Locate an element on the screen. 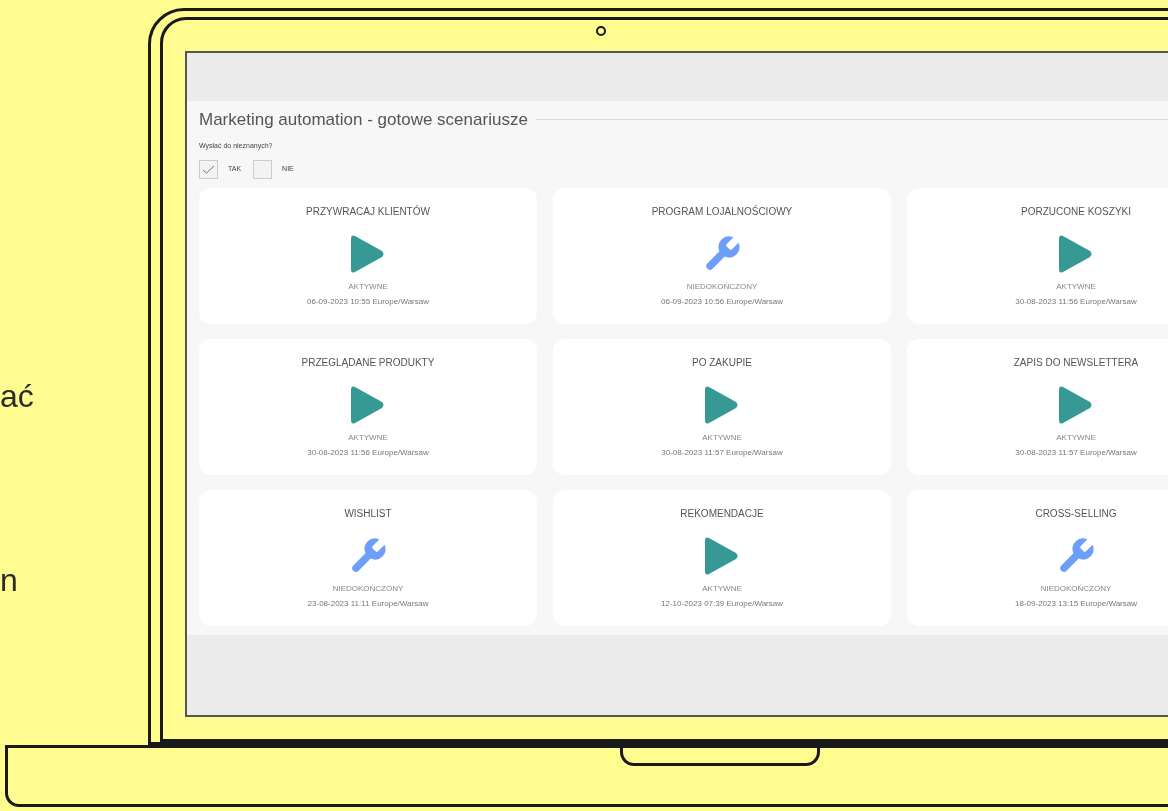  scenario-card: PO ZAKUPIE AKTYWNE 30-08-2023 11:57 Europe/Warsaw is located at coordinates (722, 407).